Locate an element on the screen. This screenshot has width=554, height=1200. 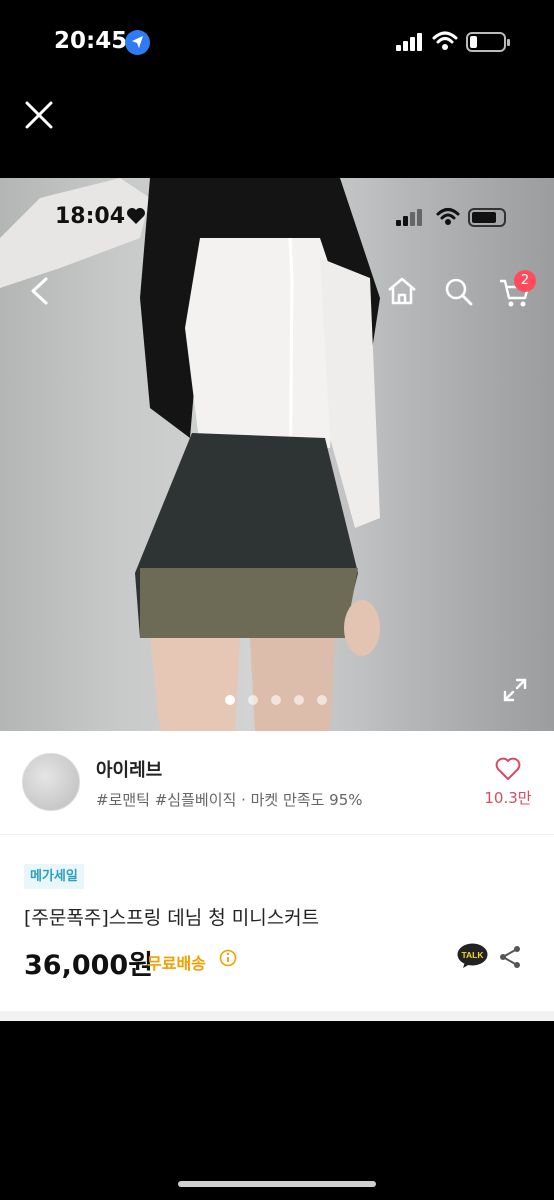
heart-outline-icon is located at coordinates (508, 768).